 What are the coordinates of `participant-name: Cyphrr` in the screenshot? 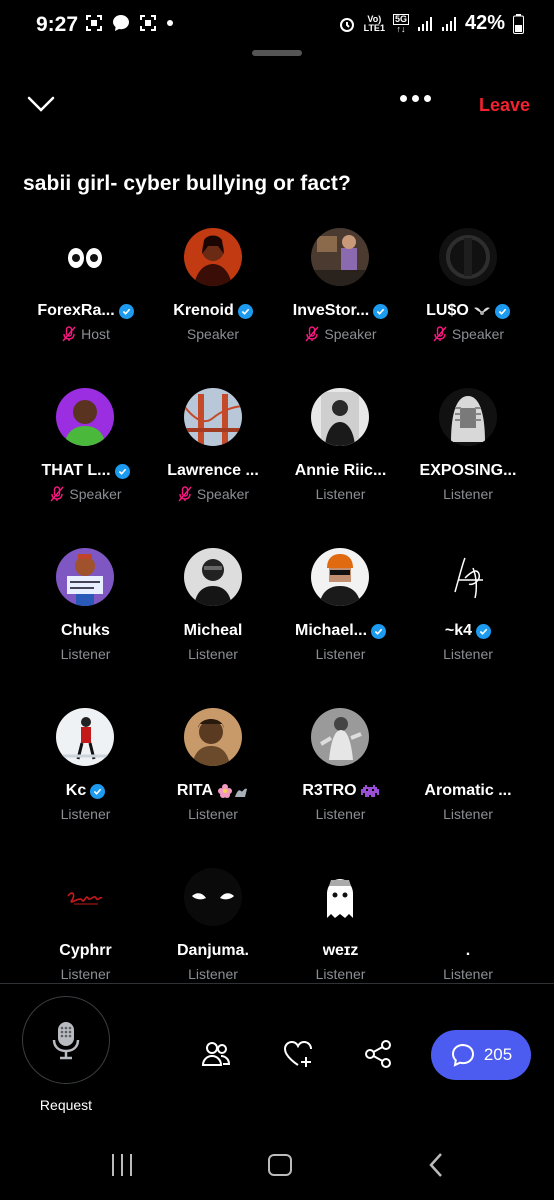 It's located at (85, 950).